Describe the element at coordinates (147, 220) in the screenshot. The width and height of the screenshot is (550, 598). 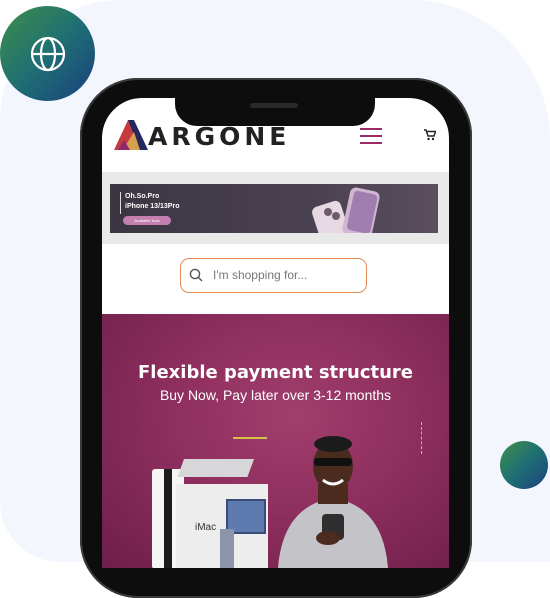
I see `banner-cta-button: Available Now` at that location.